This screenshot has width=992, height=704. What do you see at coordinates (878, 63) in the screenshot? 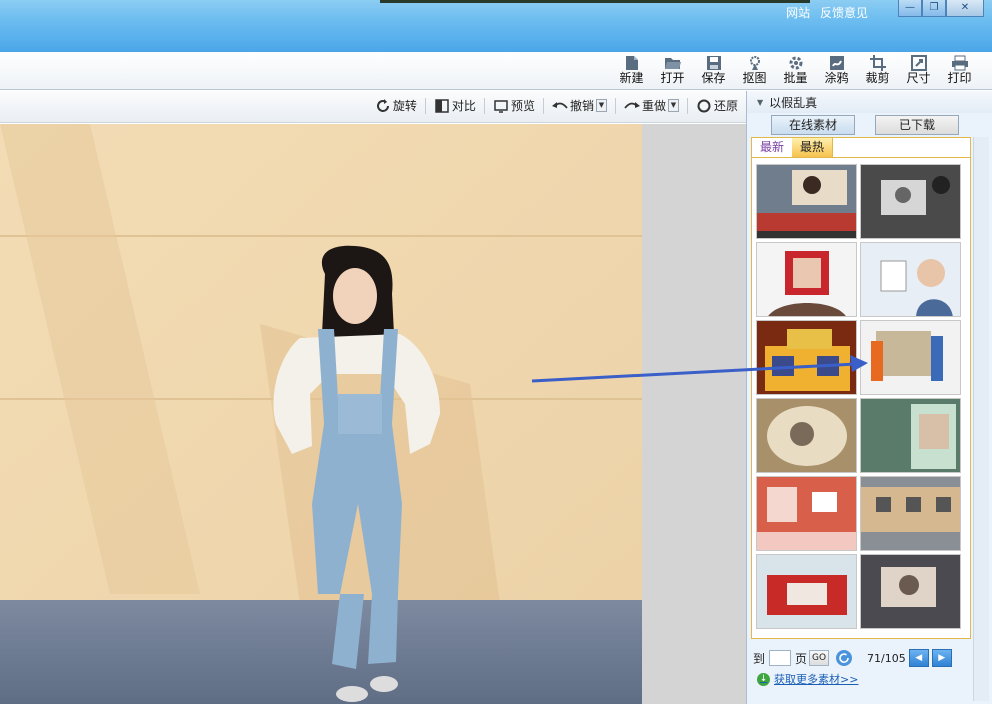
I see `crop-icon` at bounding box center [878, 63].